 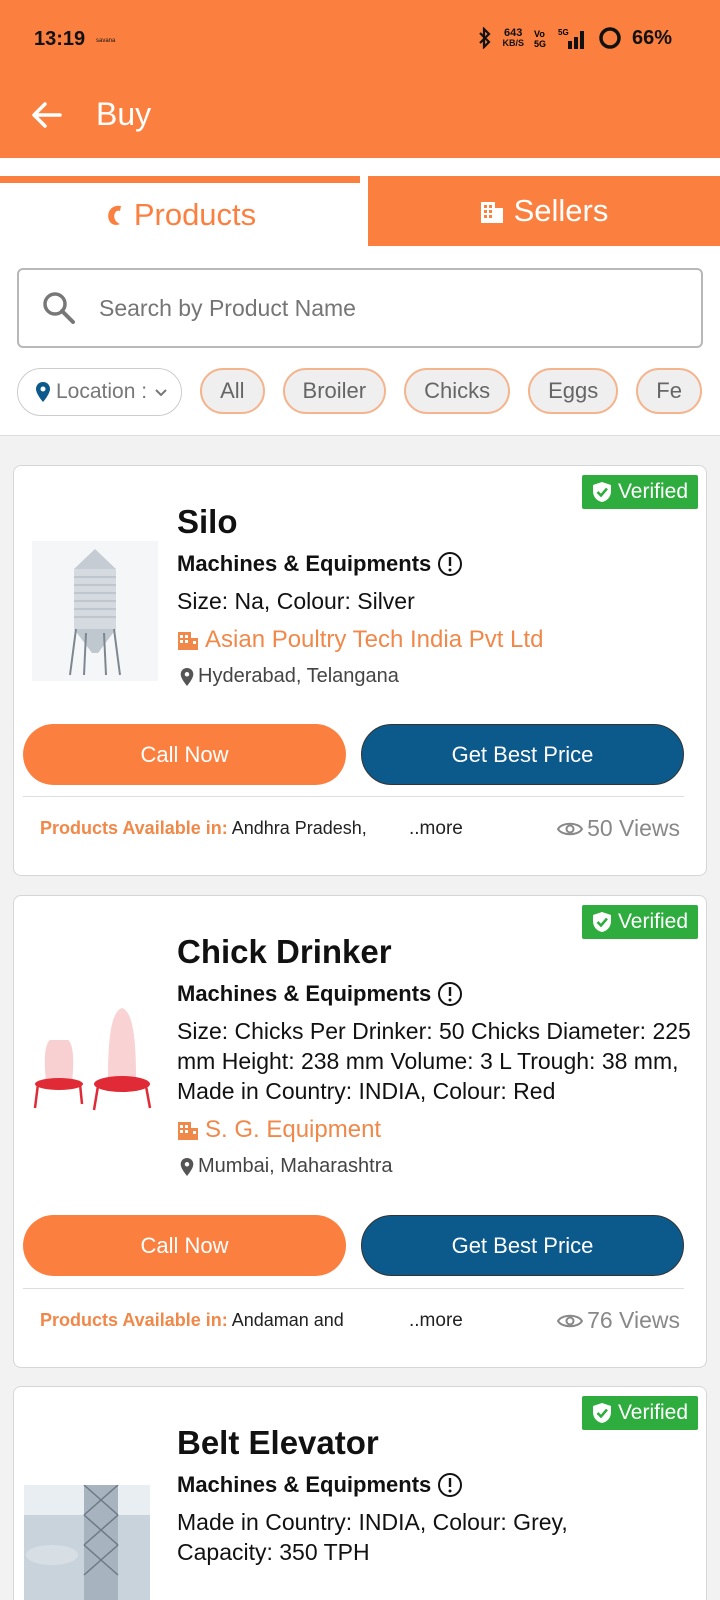 I want to click on tab-sellers: Sellers, so click(x=544, y=211).